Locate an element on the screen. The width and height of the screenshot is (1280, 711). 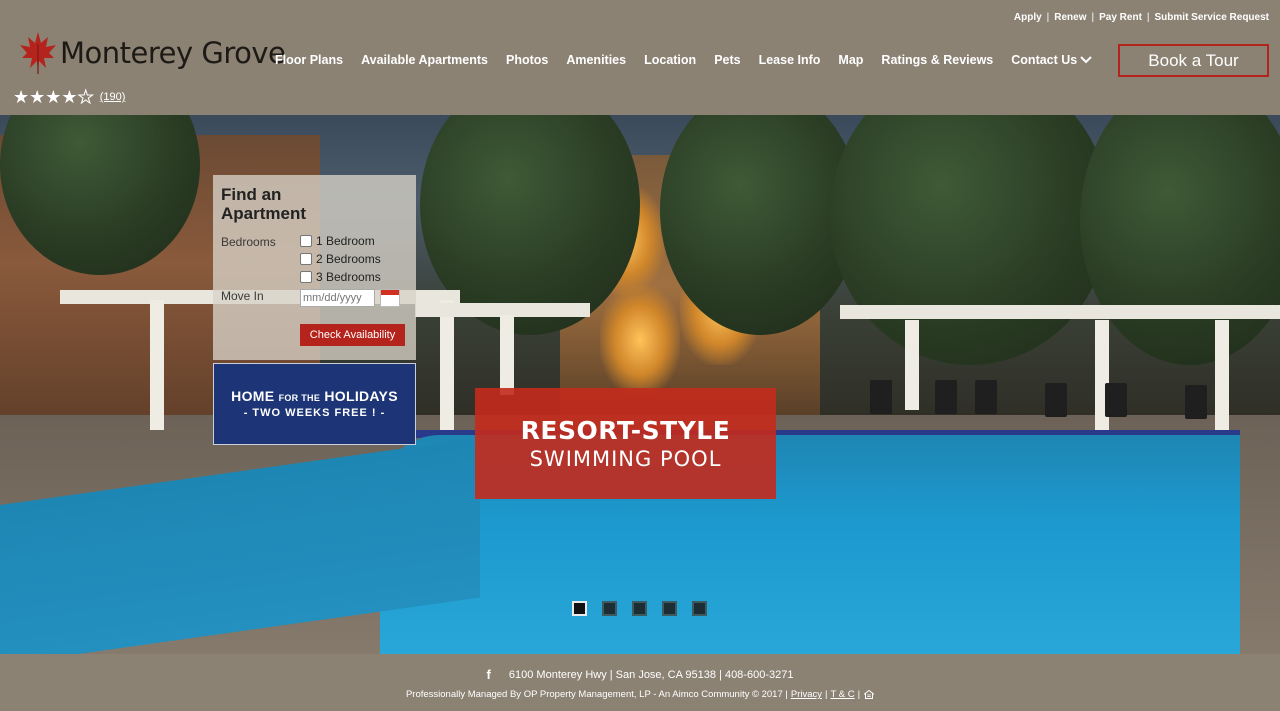
site-logo: Monterey Grove is located at coordinates (152, 53).